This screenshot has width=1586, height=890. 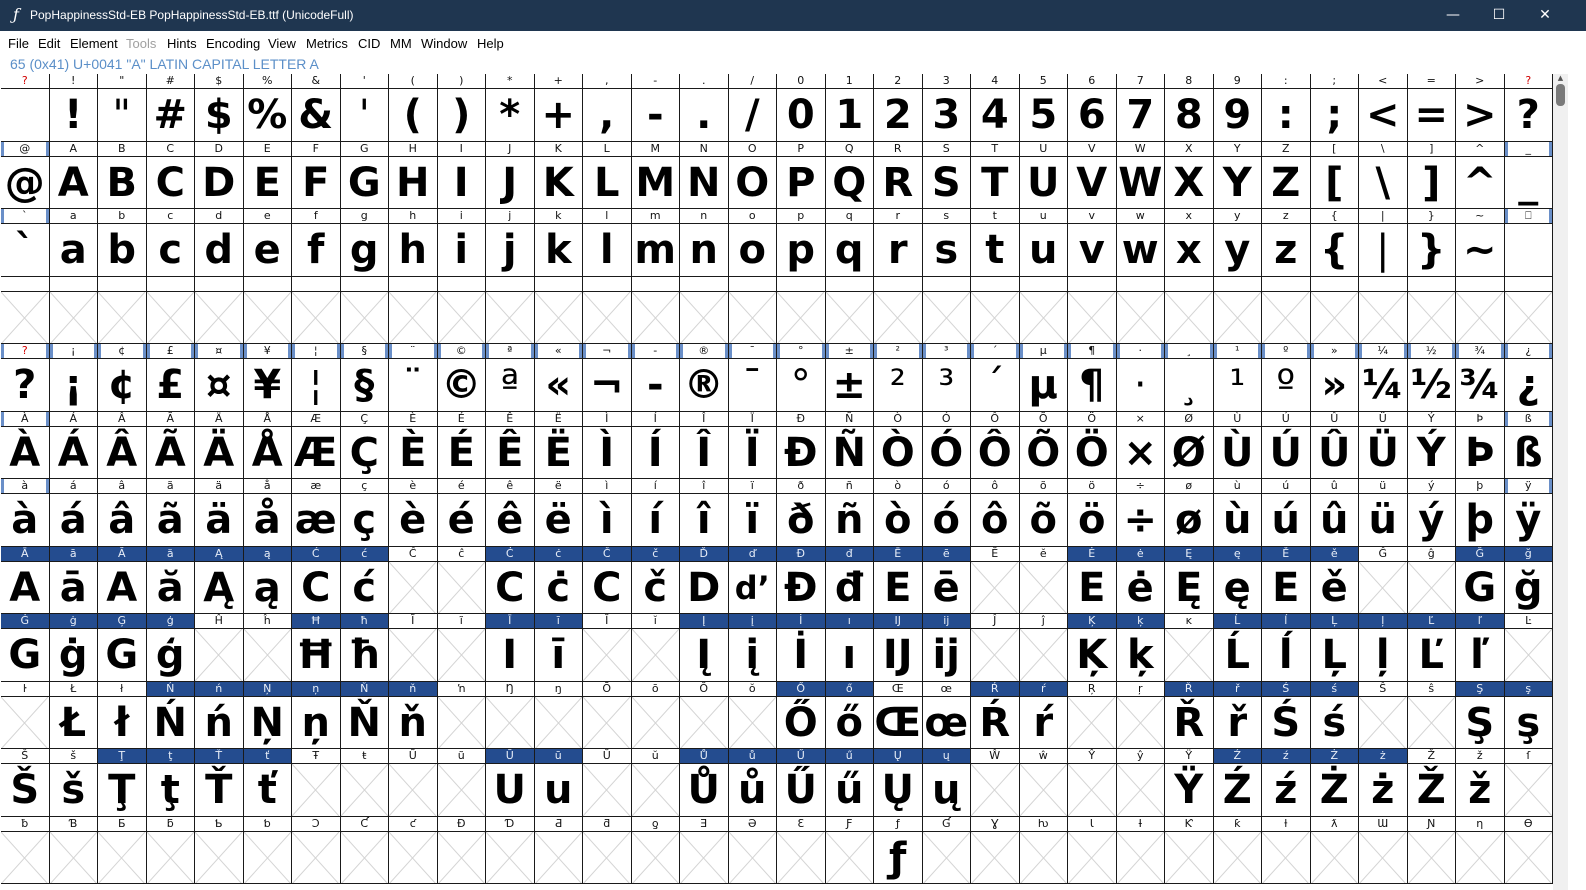 I want to click on glyph-cell: ŞŞ, so click(x=1480, y=715).